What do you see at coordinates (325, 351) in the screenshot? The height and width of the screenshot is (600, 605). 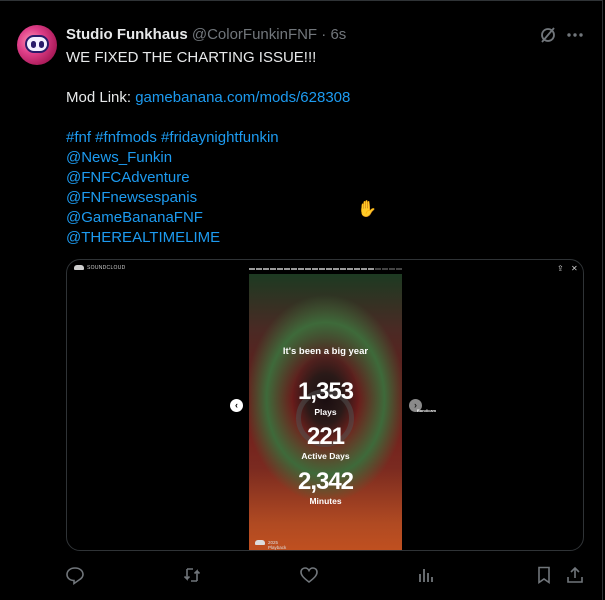 I see `story-title: It's been a big year` at bounding box center [325, 351].